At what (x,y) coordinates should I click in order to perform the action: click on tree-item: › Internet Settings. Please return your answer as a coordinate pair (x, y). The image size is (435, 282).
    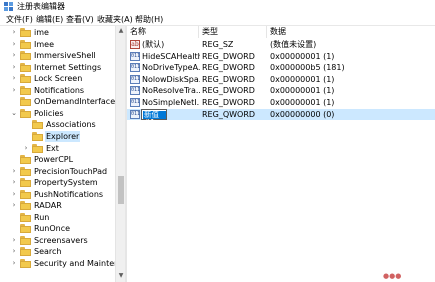
    Looking at the image, I should click on (57, 68).